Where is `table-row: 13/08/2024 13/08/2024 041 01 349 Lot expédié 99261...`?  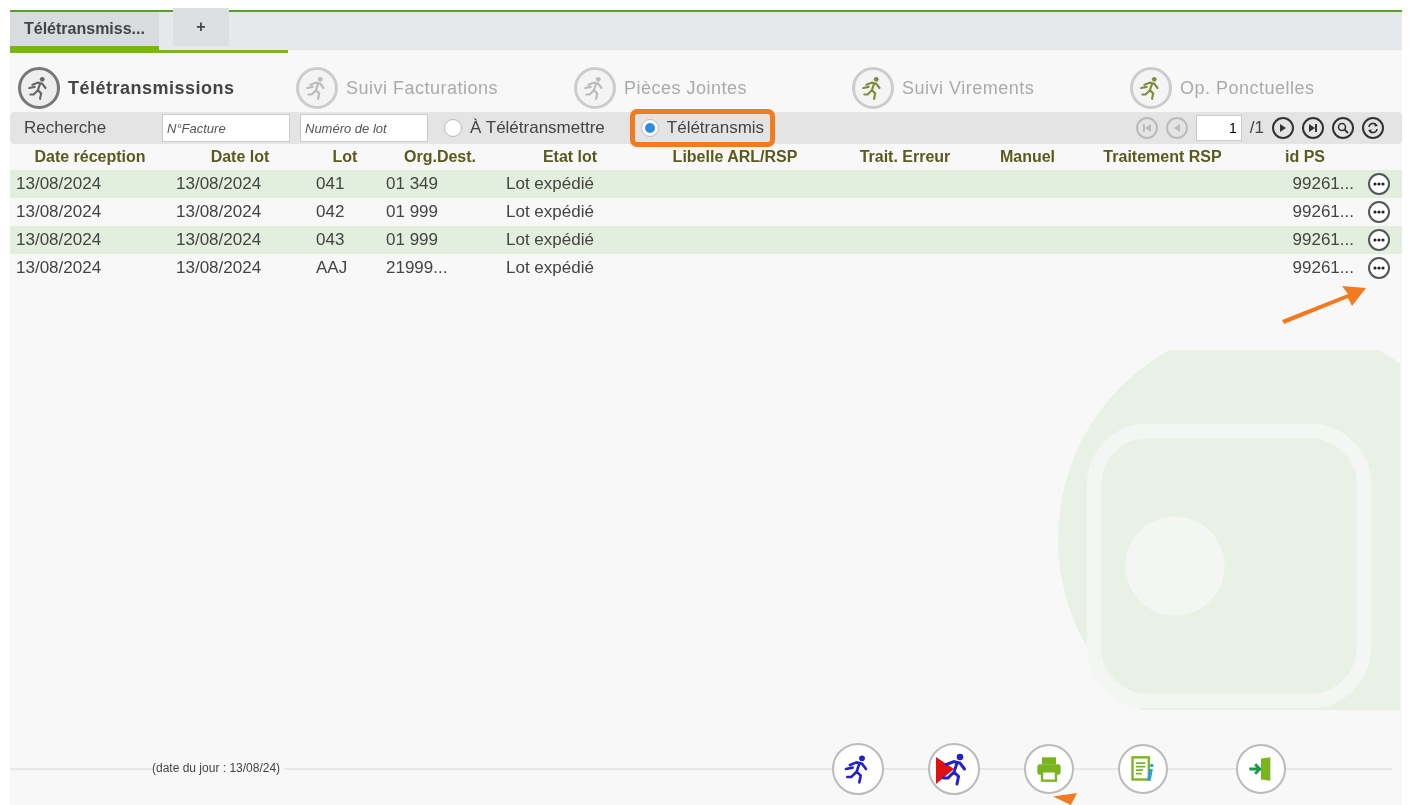
table-row: 13/08/2024 13/08/2024 041 01 349 Lot expédié 99261... is located at coordinates (706, 184).